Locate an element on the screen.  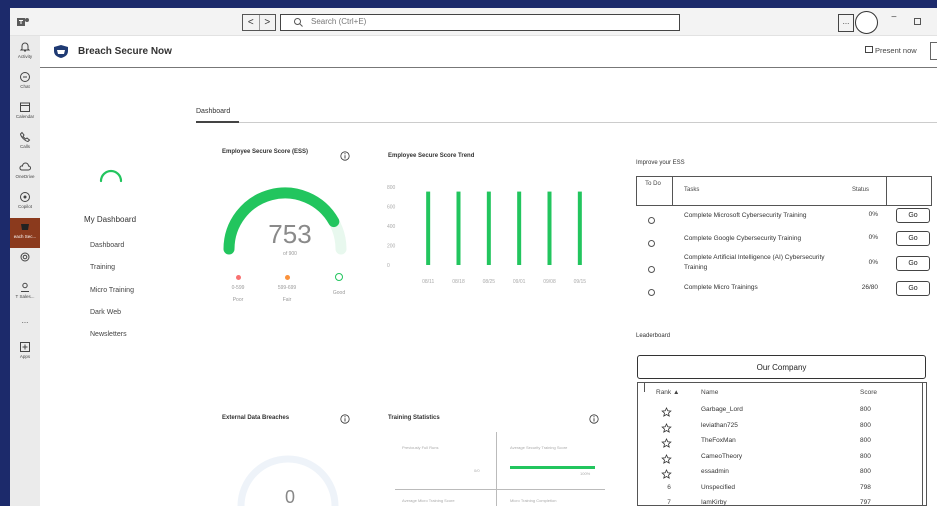
copilot-icon is located at coordinates (25, 197).